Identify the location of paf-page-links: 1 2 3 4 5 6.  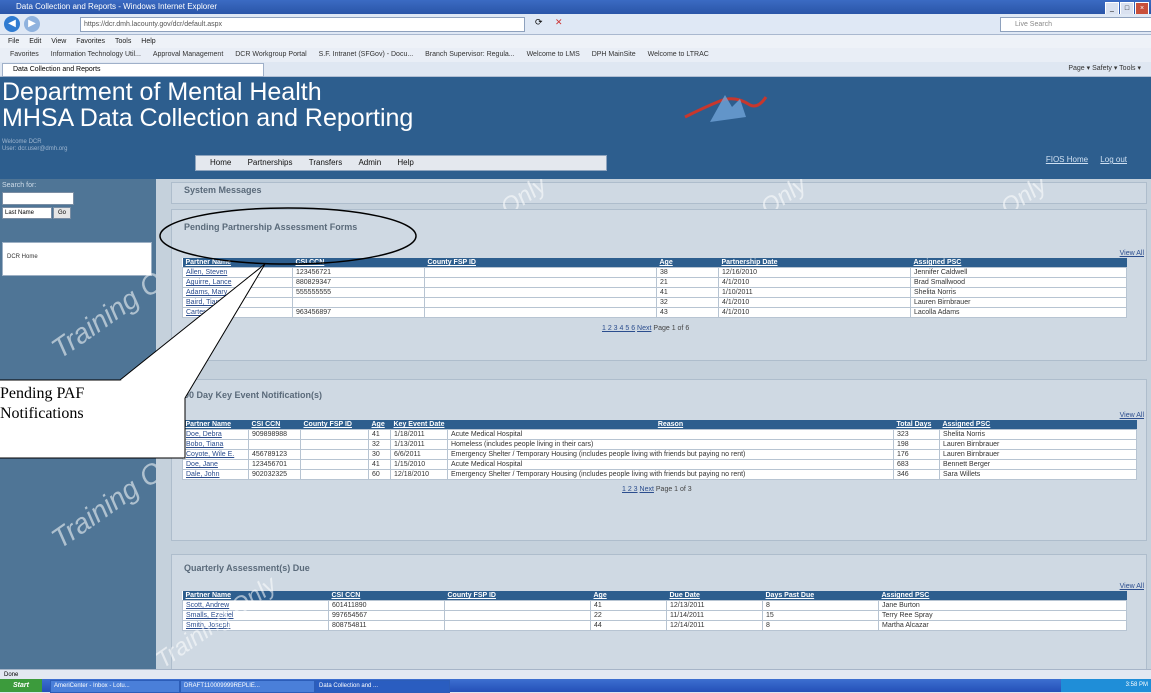
(618, 328).